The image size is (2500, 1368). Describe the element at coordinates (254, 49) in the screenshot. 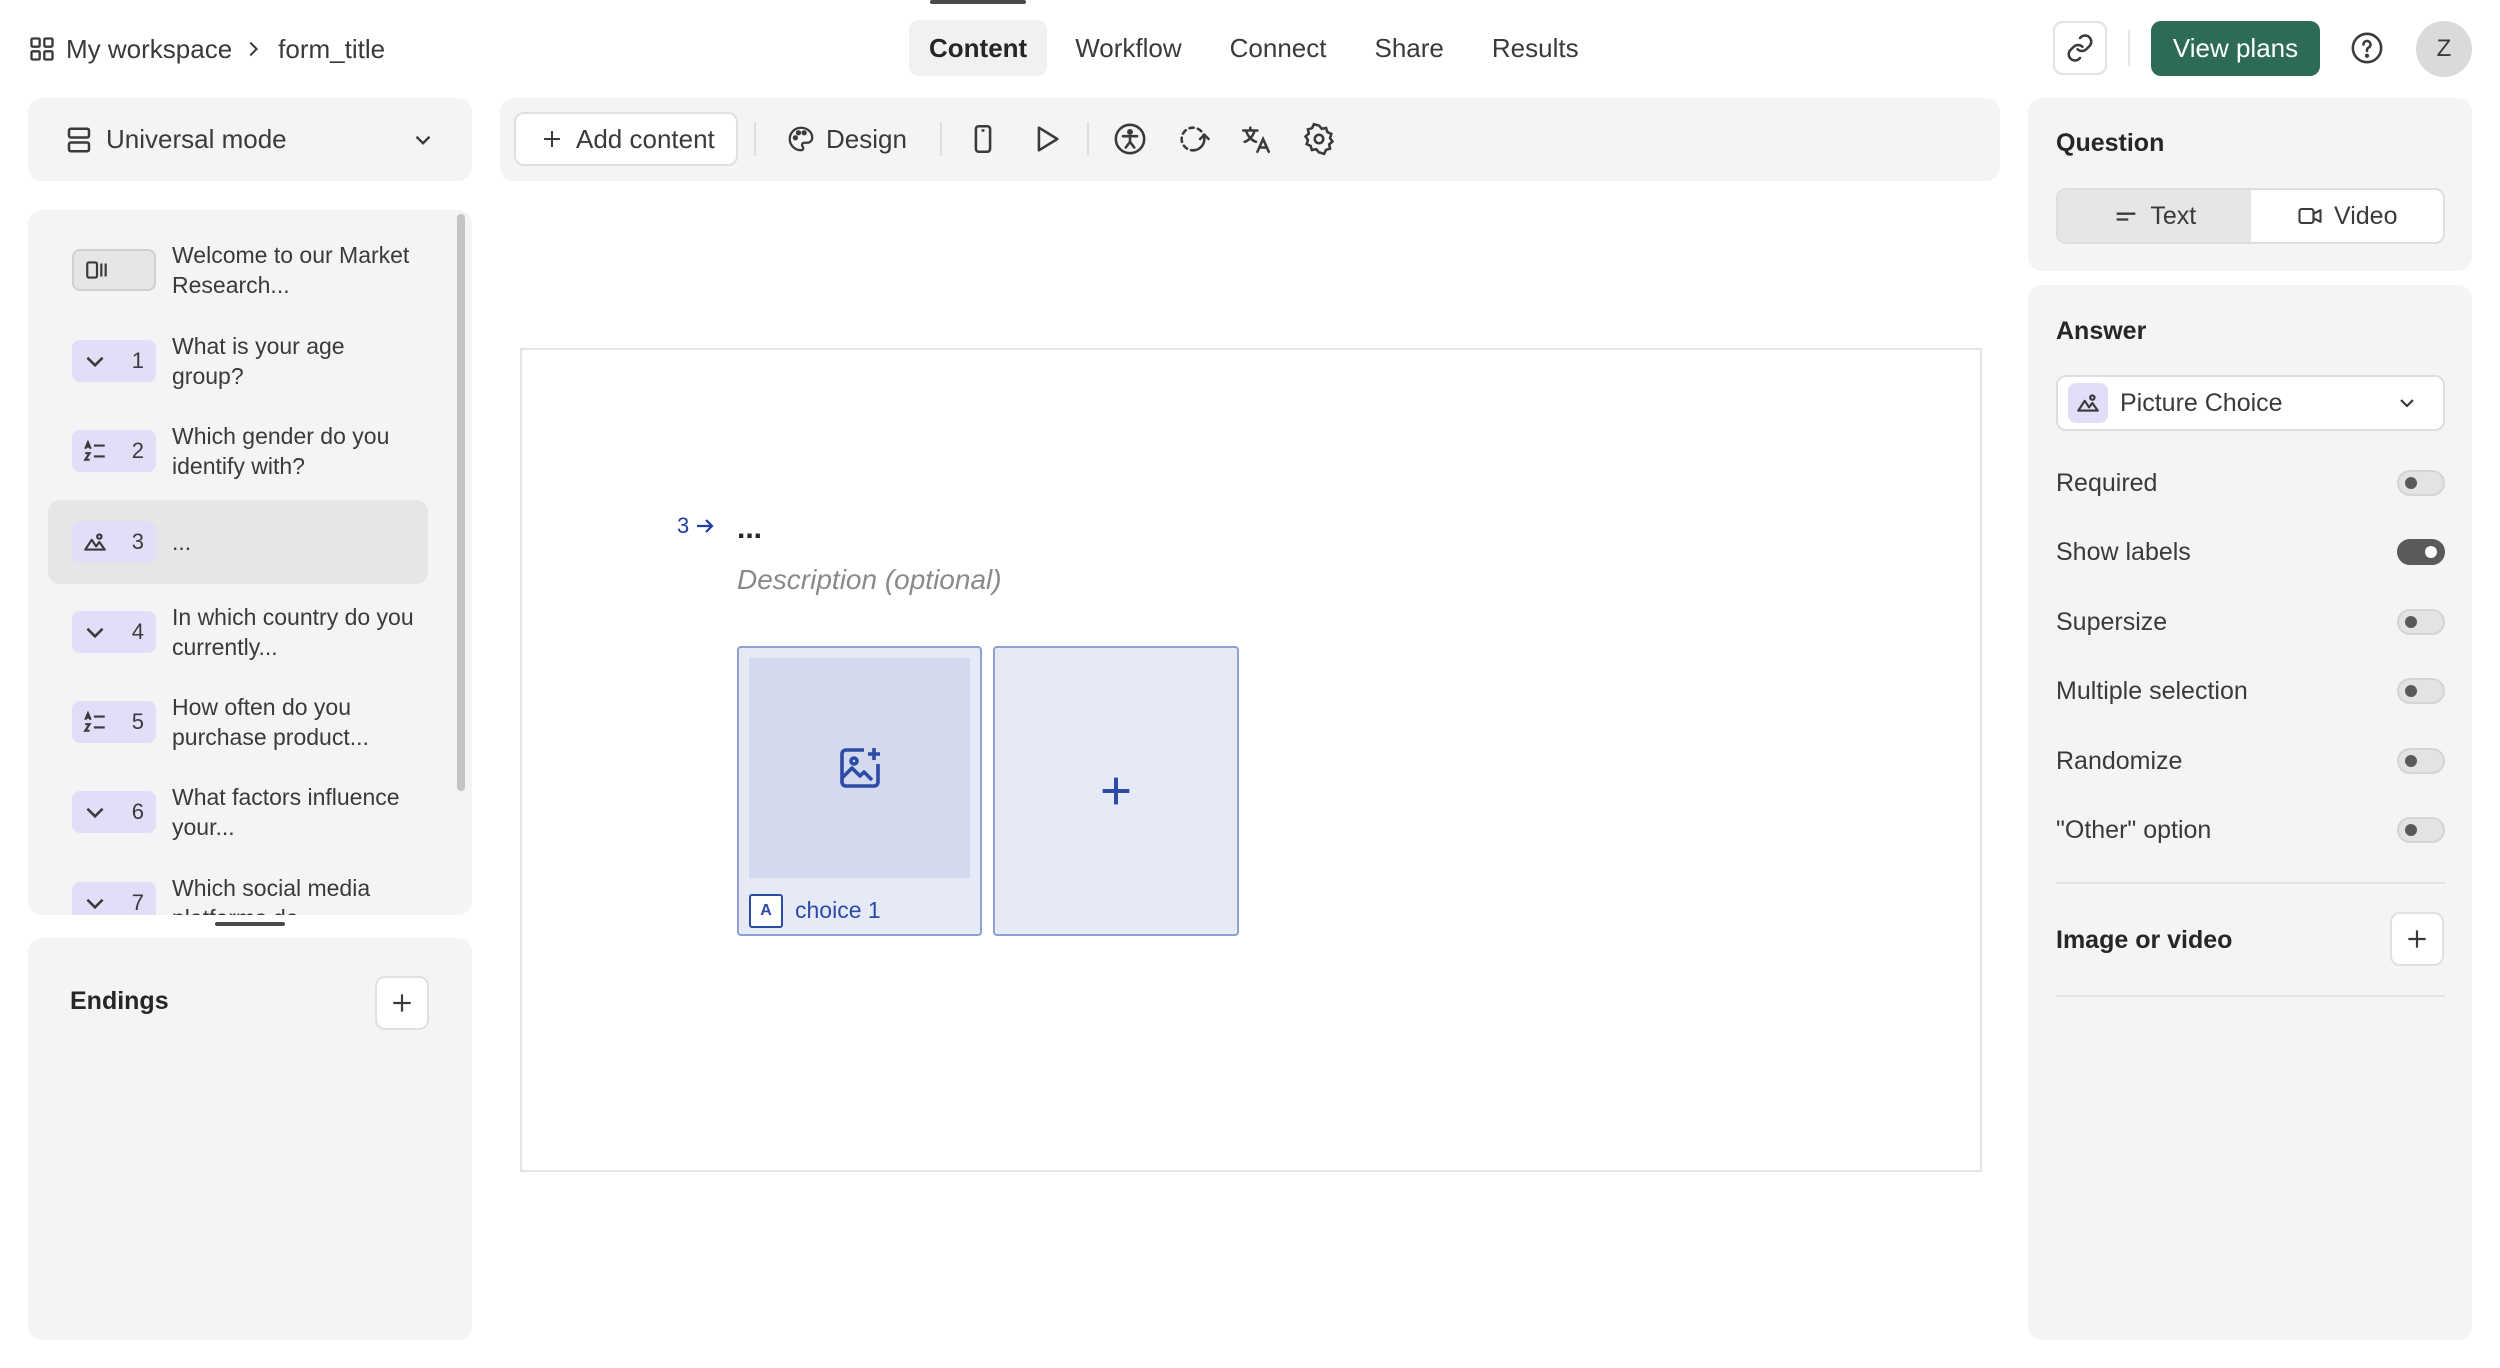

I see `chevron-right-icon` at that location.